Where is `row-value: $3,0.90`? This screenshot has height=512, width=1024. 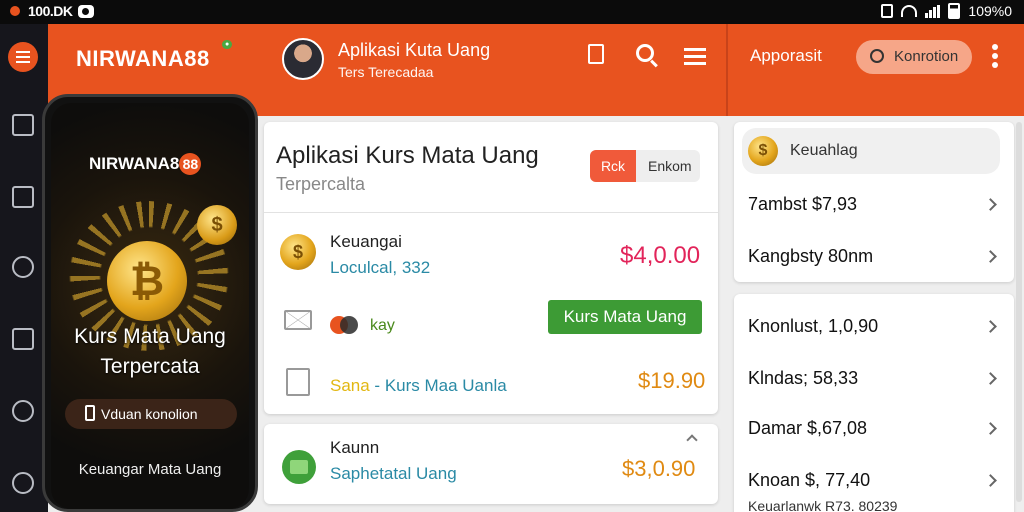
row-value: $3,0.90 is located at coordinates (659, 468).